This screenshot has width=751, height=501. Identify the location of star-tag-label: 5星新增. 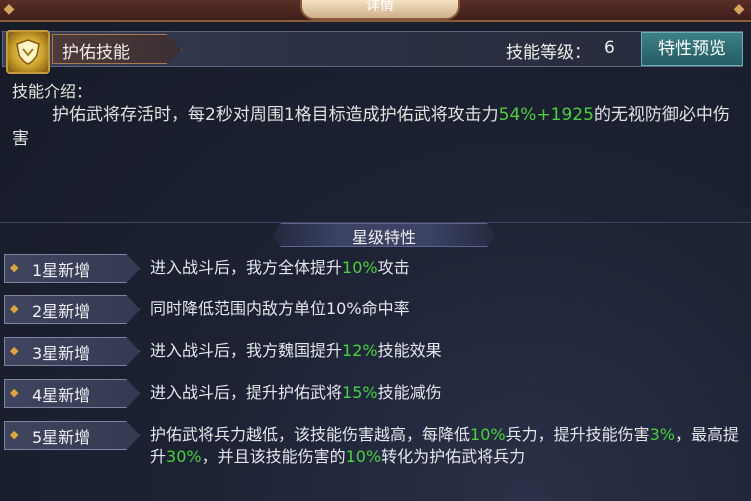
(61, 437).